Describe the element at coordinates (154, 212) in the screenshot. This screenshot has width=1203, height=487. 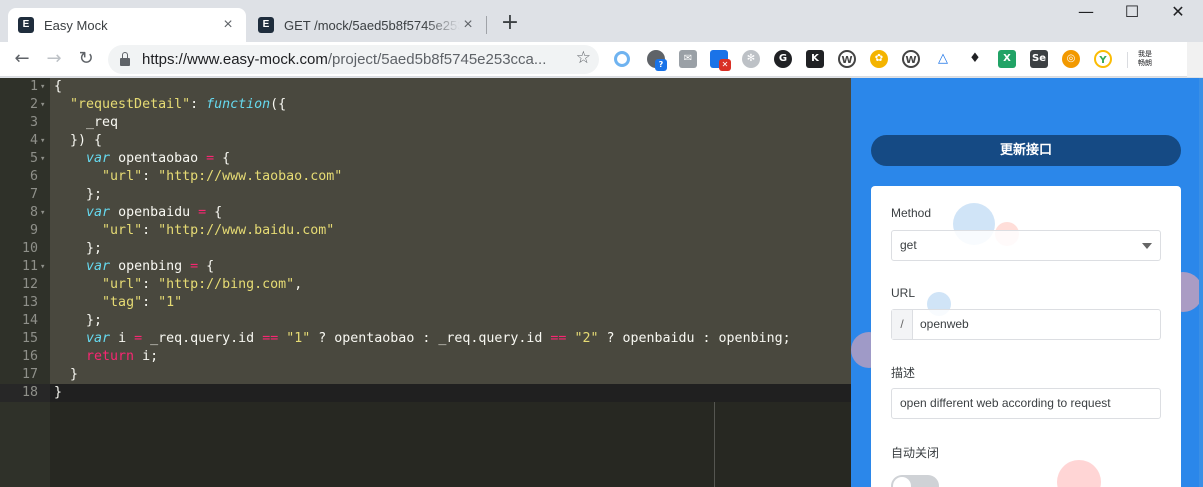
I see `code-ident: openbaidu` at that location.